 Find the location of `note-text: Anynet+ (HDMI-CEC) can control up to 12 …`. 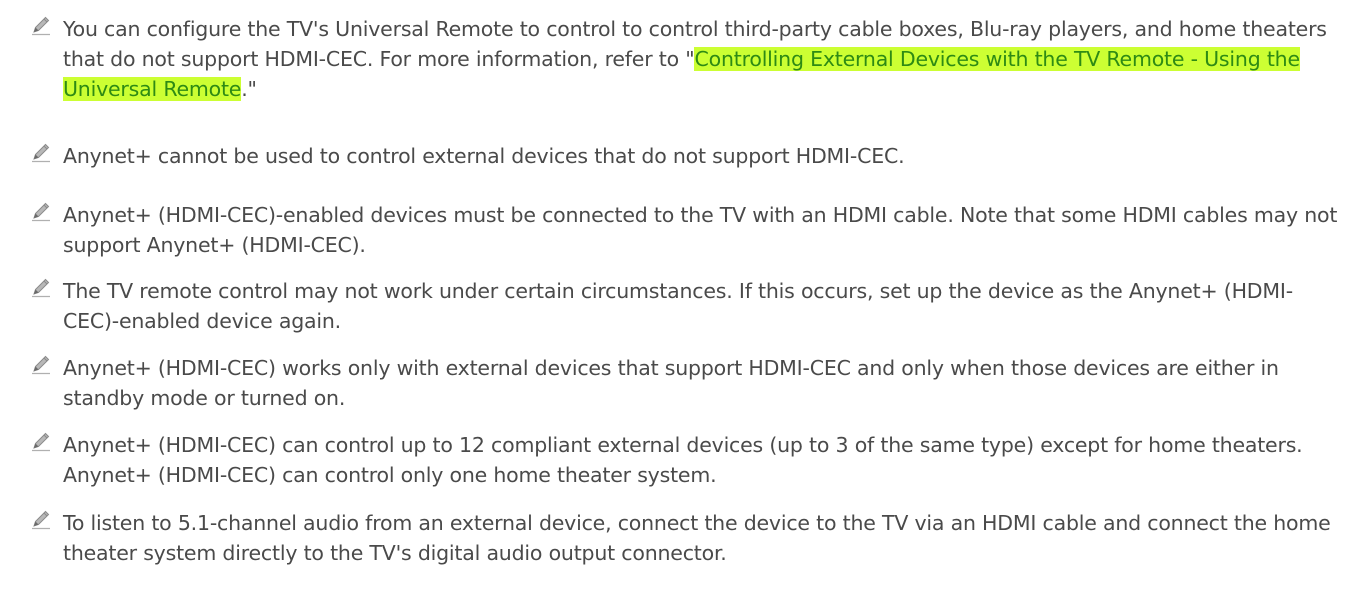

note-text: Anynet+ (HDMI-CEC) can control up to 12 … is located at coordinates (683, 460).